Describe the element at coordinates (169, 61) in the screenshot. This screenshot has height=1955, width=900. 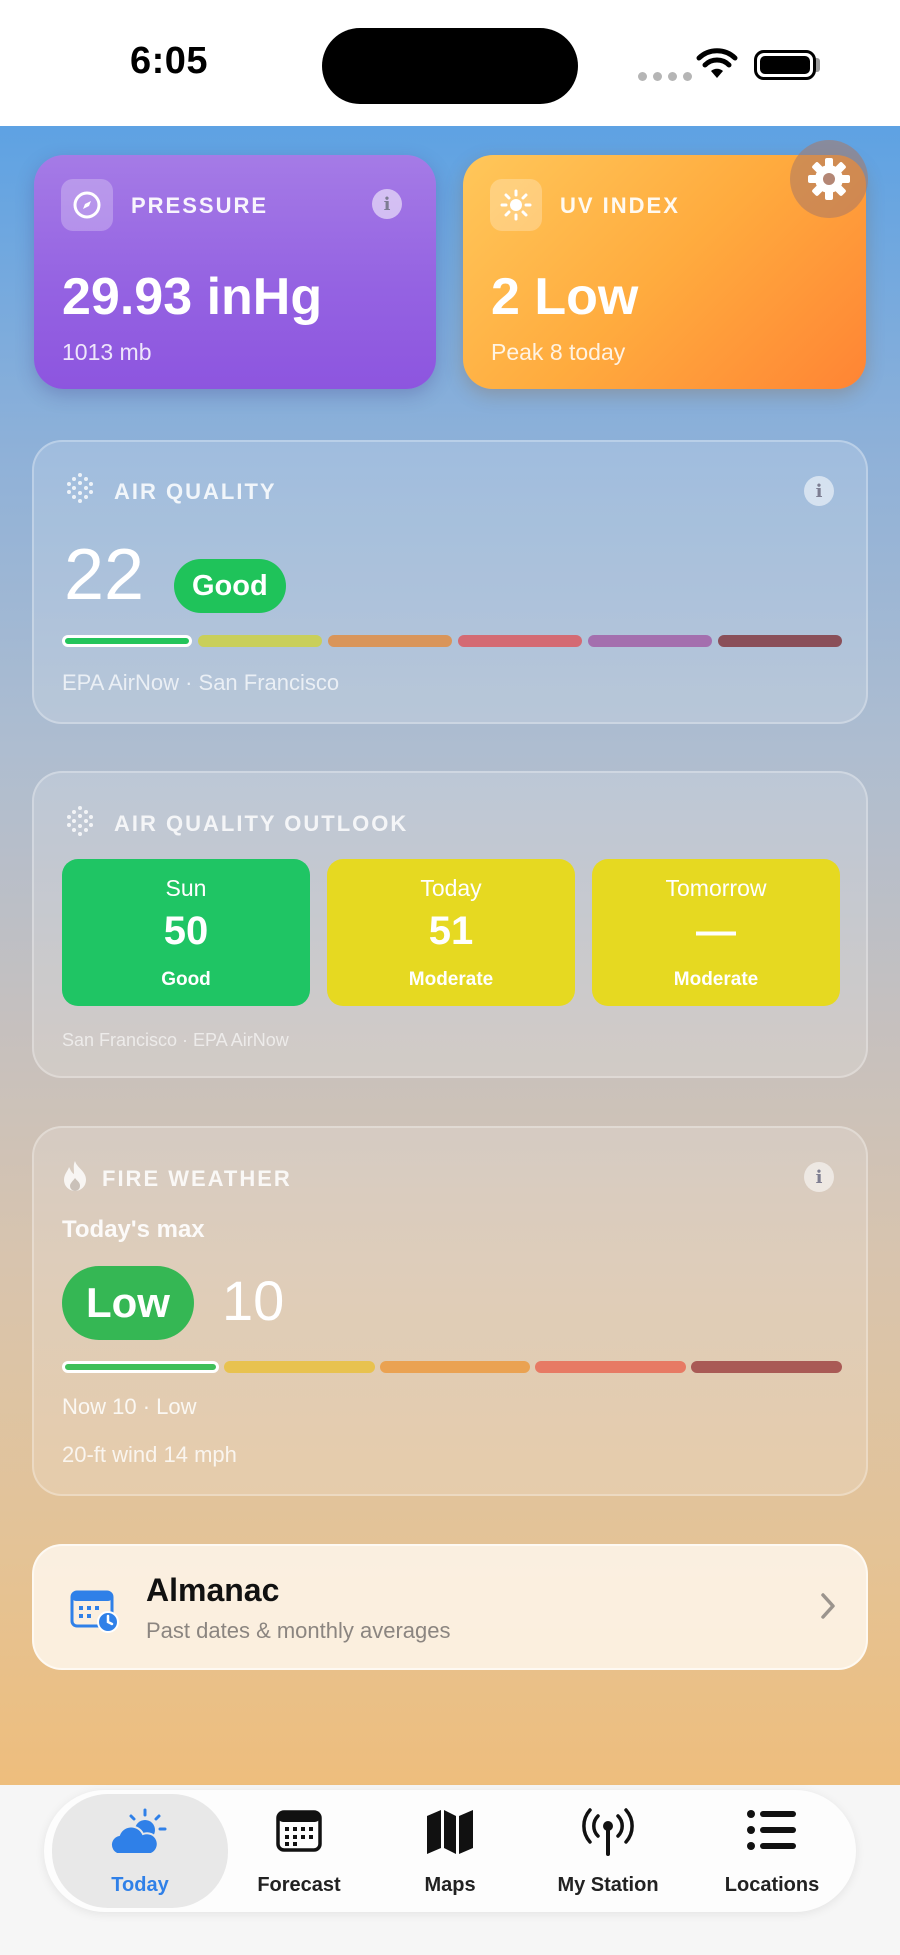
I see `status-time: 6:05` at that location.